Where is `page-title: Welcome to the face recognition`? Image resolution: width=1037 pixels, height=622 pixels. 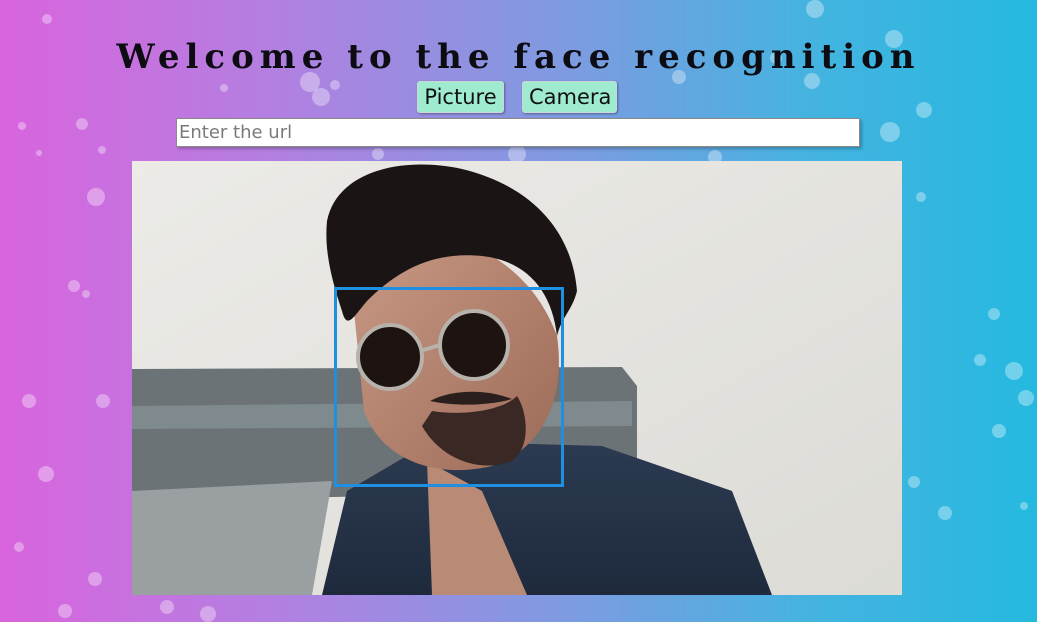 page-title: Welcome to the face recognition is located at coordinates (518, 56).